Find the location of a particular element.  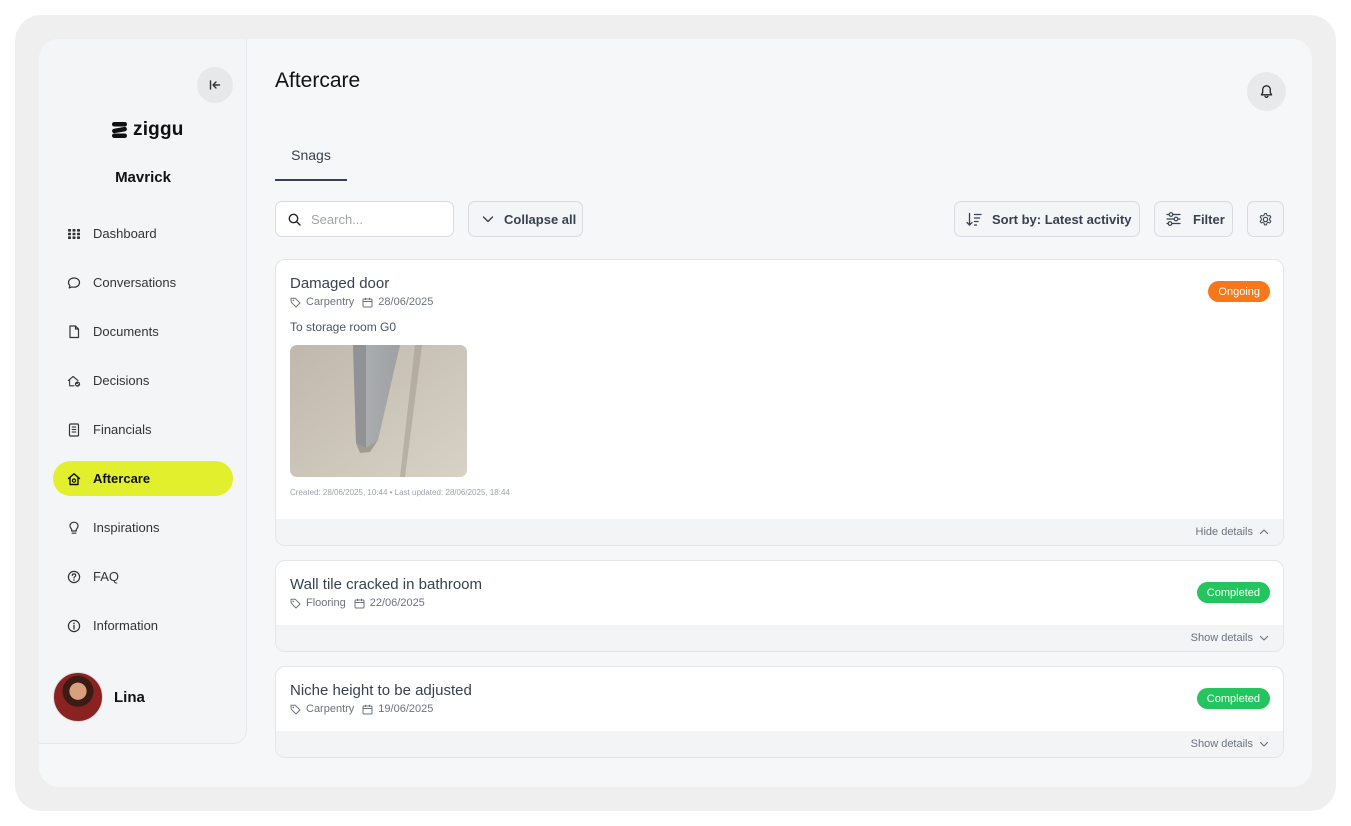

sidebar-item-dashboard: Dashboard is located at coordinates (143, 233).